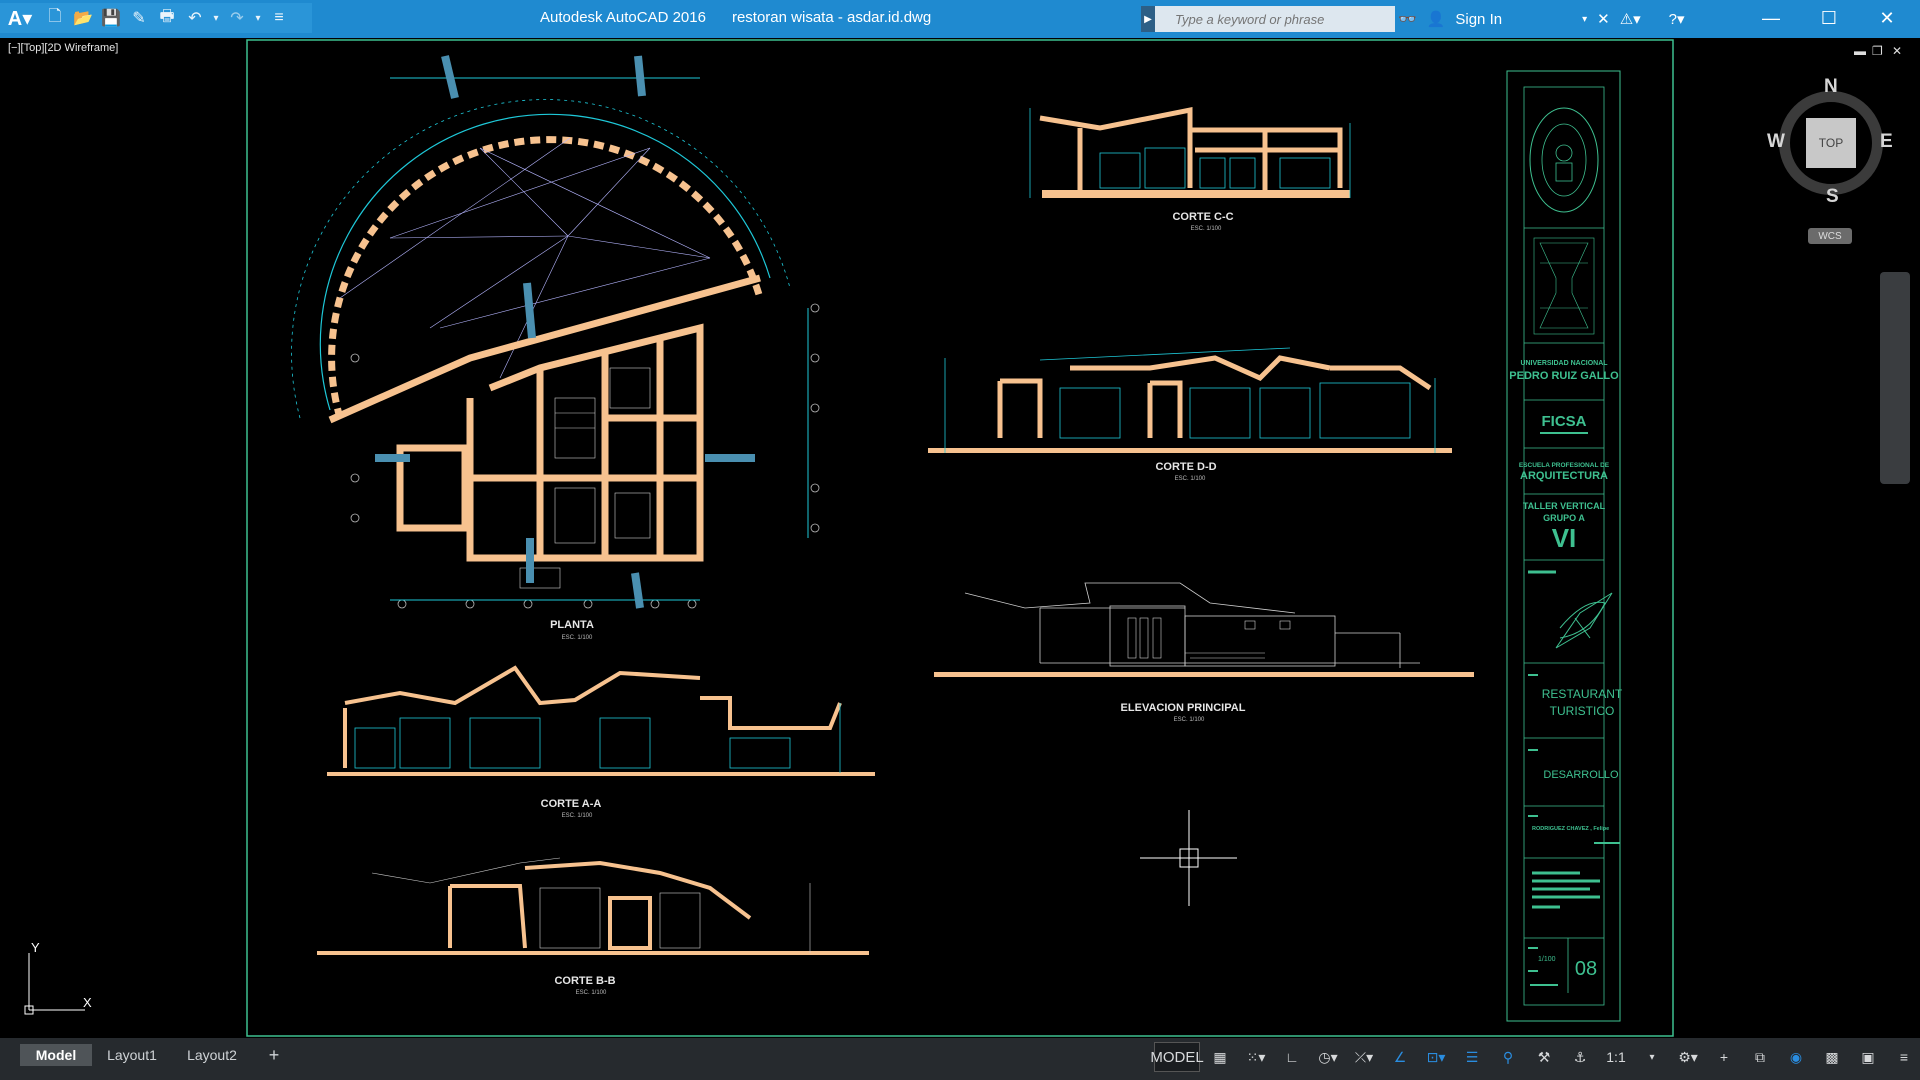 This screenshot has width=1920, height=1080. Describe the element at coordinates (1564, 465) in the screenshot. I see `school-line1: ESCUELA PROFESIONAL DE` at that location.